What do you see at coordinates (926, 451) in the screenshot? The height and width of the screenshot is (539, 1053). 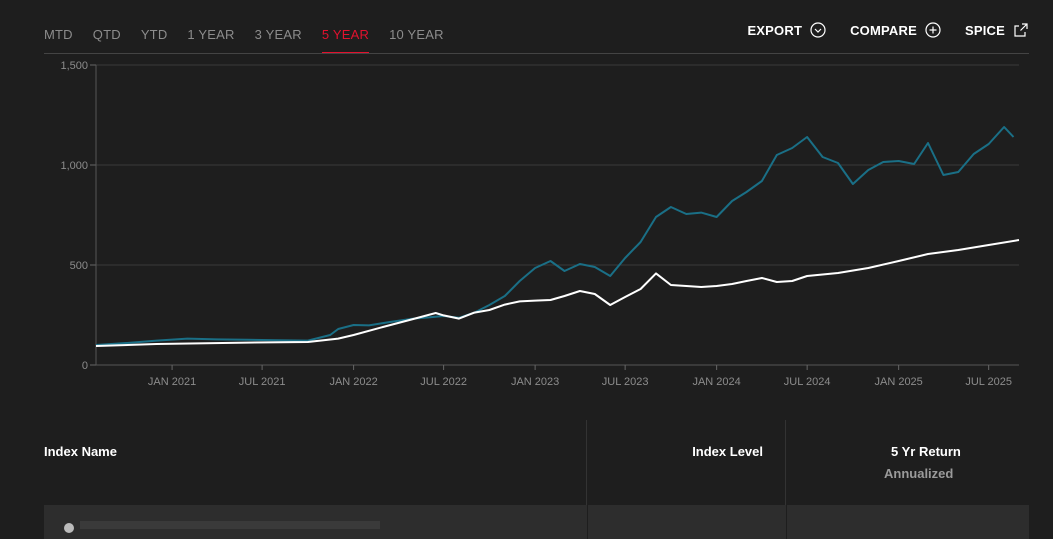 I see `col-return-label-line1: 5 Yr Return` at bounding box center [926, 451].